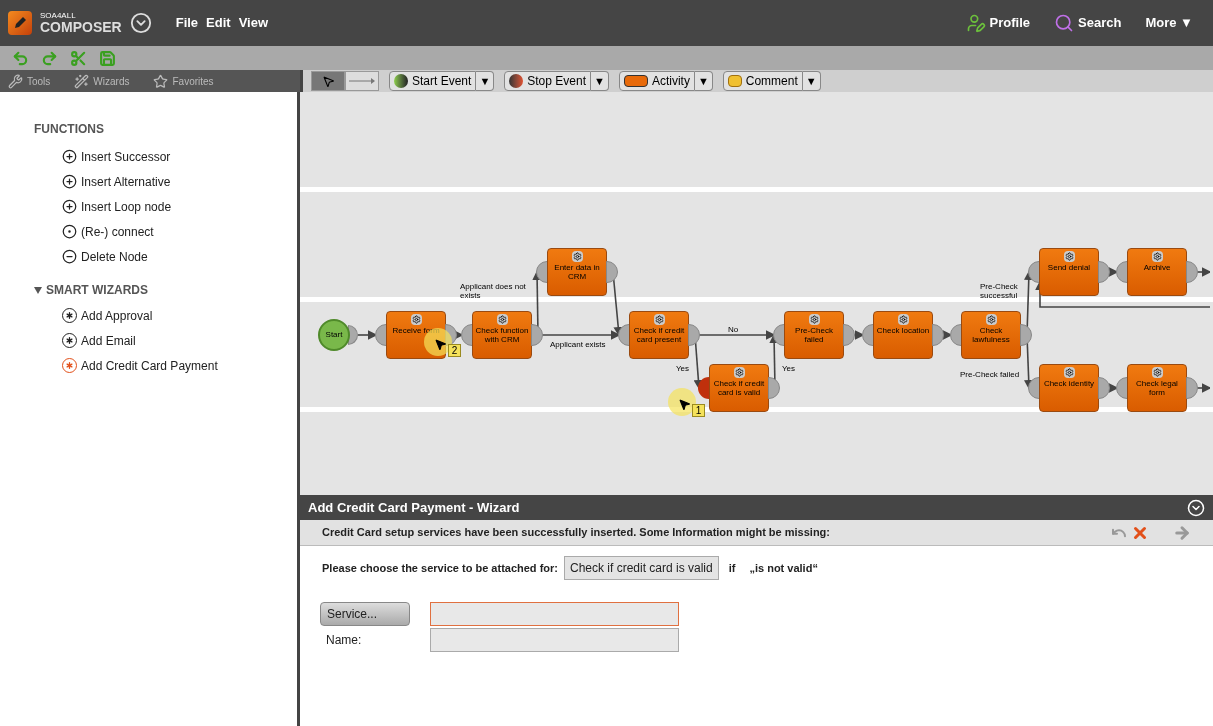 The width and height of the screenshot is (1213, 726). I want to click on activity-node: Check lawfulness, so click(991, 335).